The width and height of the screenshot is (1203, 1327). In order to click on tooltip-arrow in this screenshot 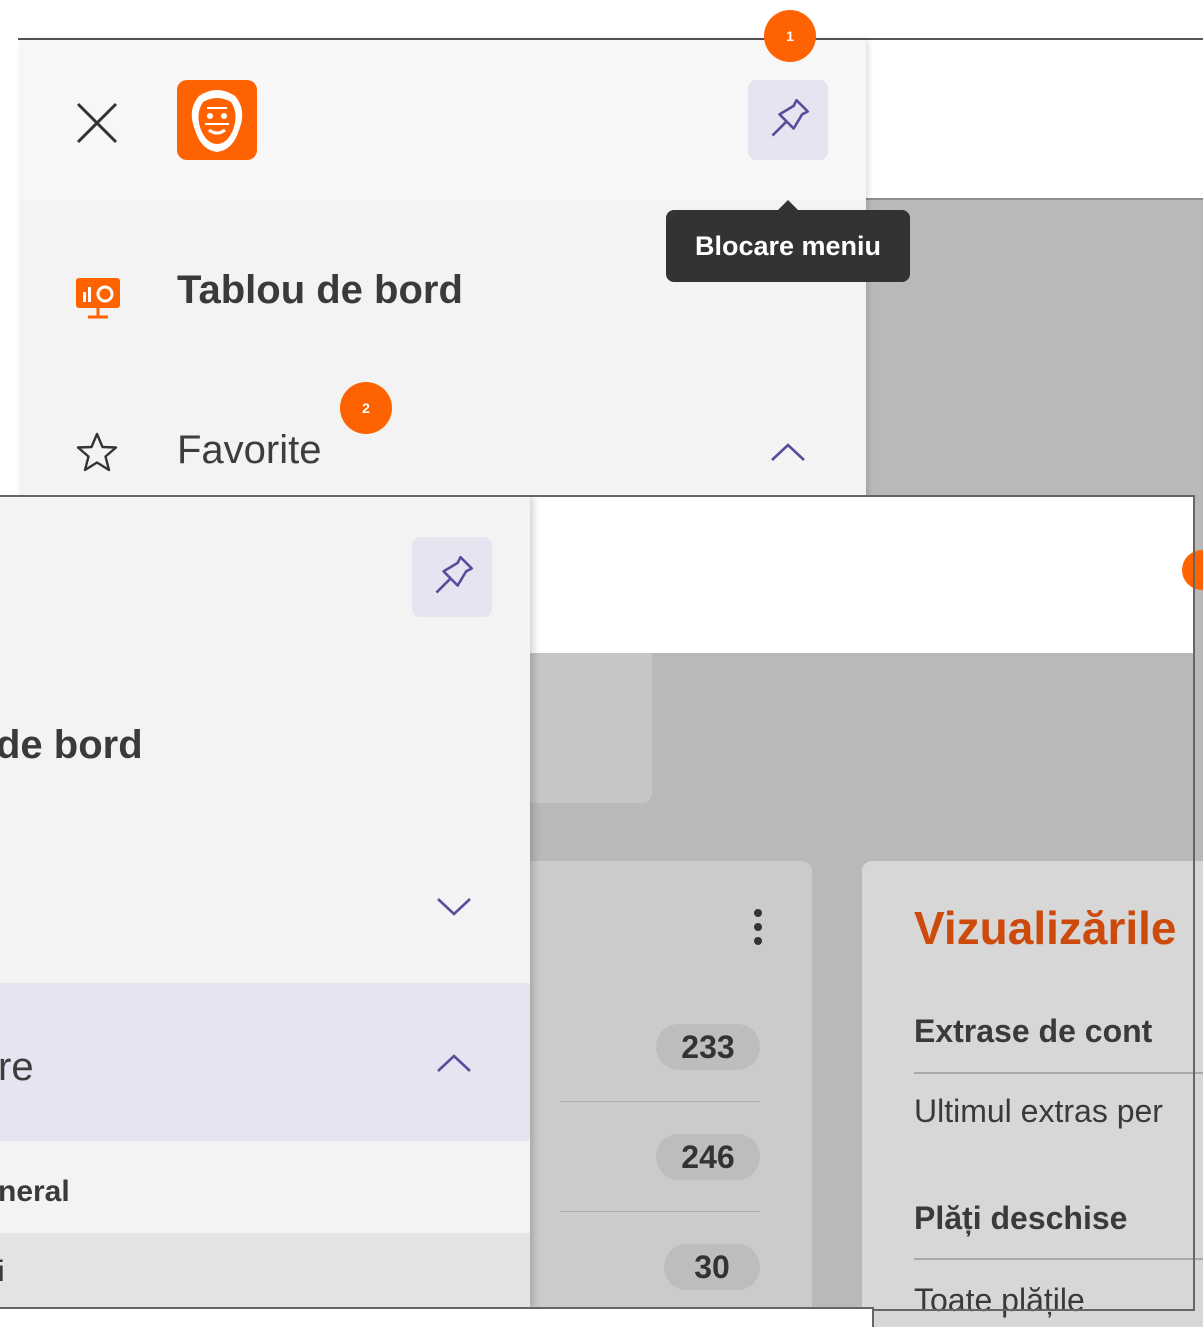, I will do `click(788, 205)`.